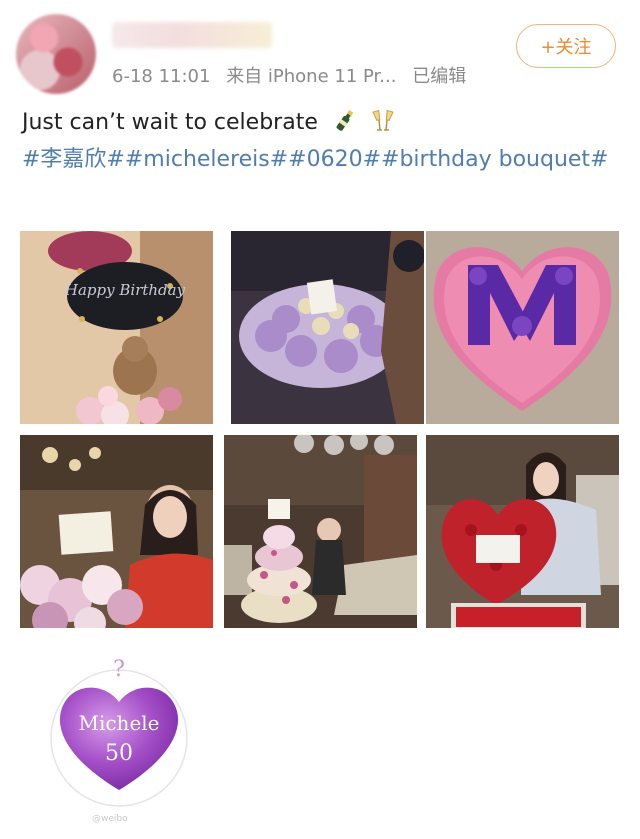 Image resolution: width=640 pixels, height=839 pixels. What do you see at coordinates (118, 723) in the screenshot?
I see `badge-name: Michele` at bounding box center [118, 723].